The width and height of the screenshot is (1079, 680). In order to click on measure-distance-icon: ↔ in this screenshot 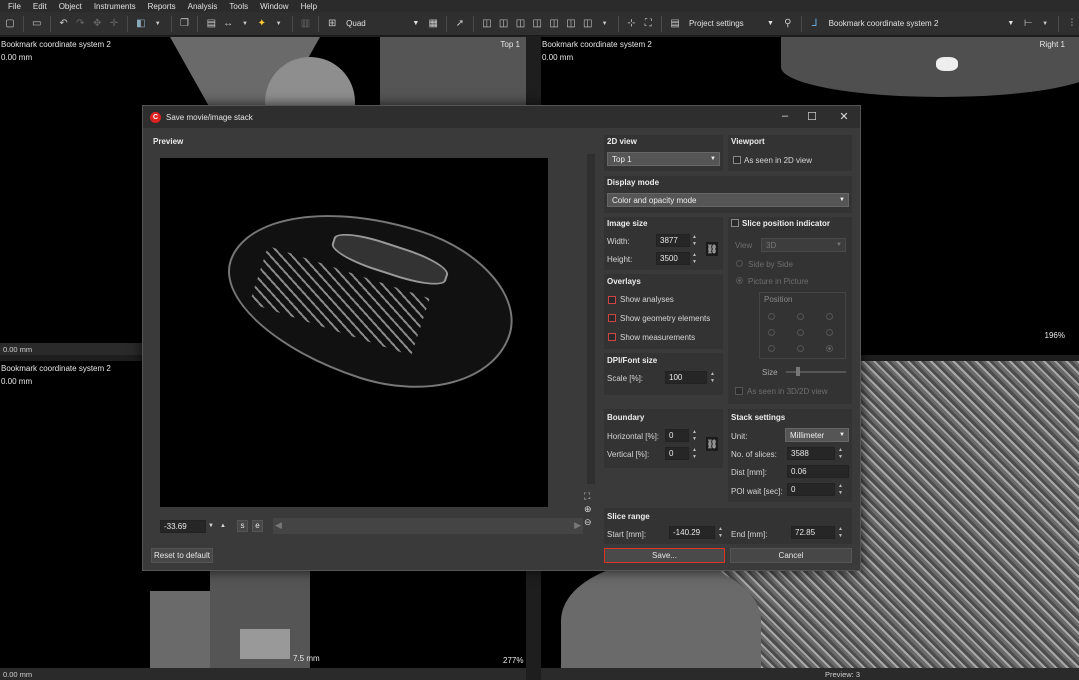, I will do `click(228, 24)`.